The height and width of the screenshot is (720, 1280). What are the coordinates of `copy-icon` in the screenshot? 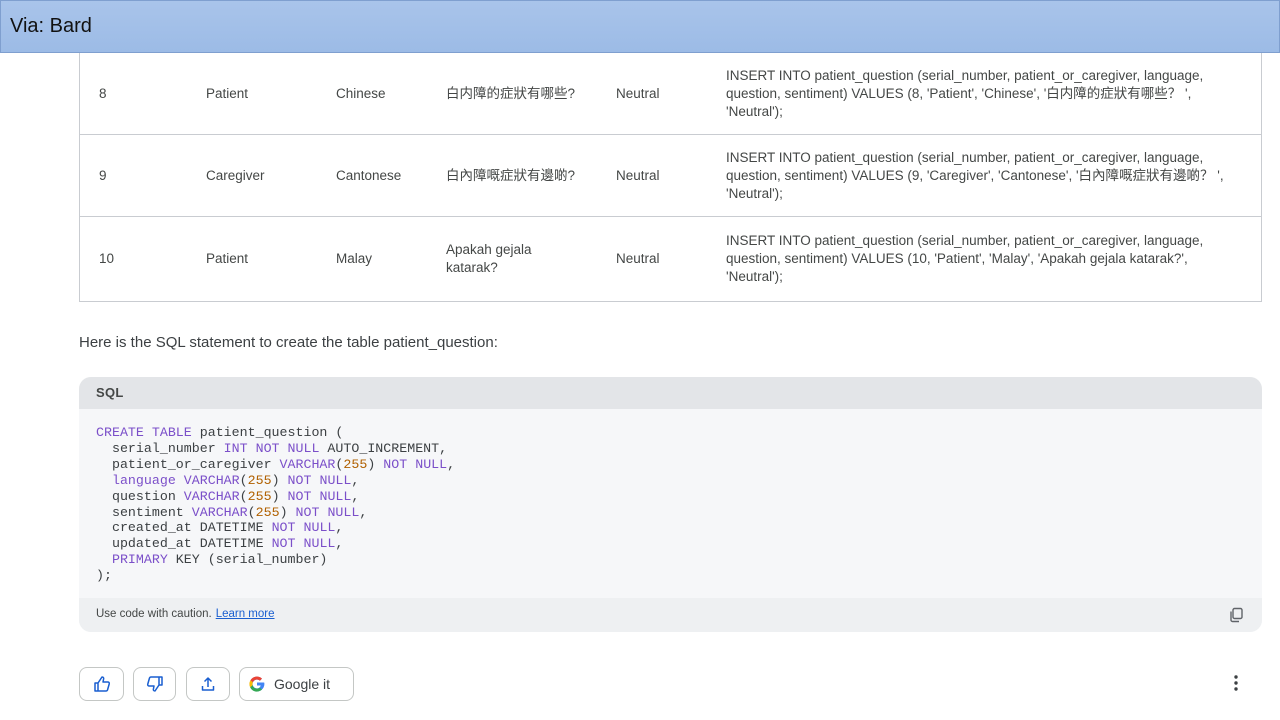 It's located at (1236, 615).